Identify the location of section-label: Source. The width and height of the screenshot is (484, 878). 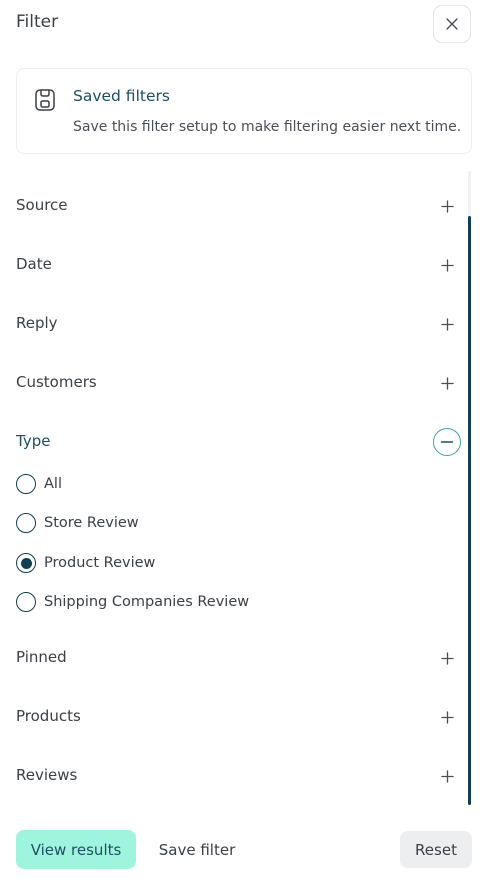
(42, 205).